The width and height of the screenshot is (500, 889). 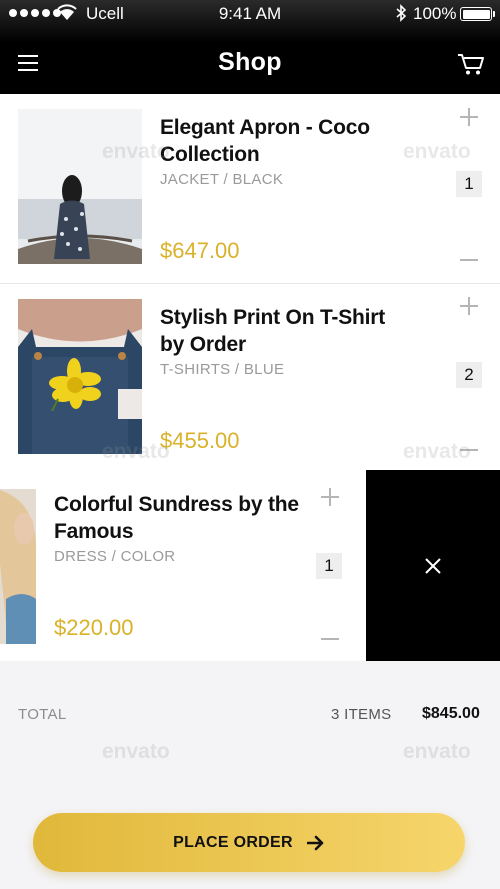 What do you see at coordinates (315, 842) in the screenshot?
I see `arrow-right-icon` at bounding box center [315, 842].